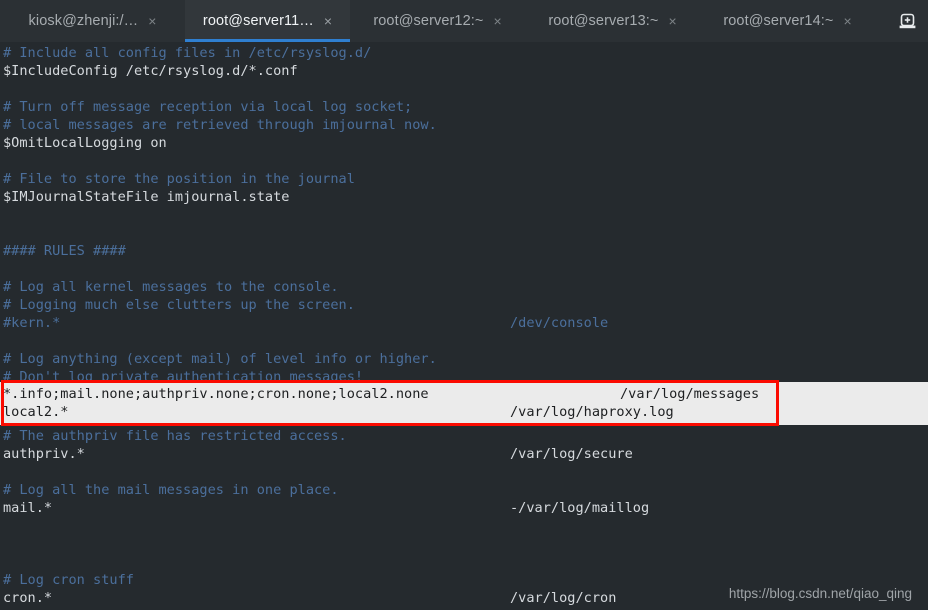 The image size is (928, 610). What do you see at coordinates (690, 394) in the screenshot?
I see `terminal-line-target: /var/log/messages` at bounding box center [690, 394].